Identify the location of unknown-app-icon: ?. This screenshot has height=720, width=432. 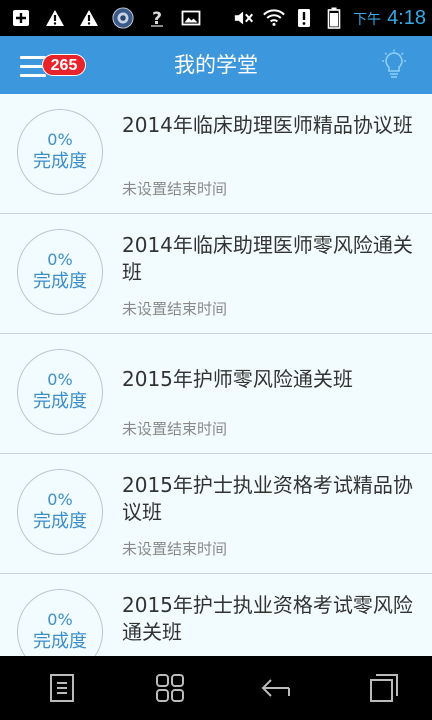
(157, 18).